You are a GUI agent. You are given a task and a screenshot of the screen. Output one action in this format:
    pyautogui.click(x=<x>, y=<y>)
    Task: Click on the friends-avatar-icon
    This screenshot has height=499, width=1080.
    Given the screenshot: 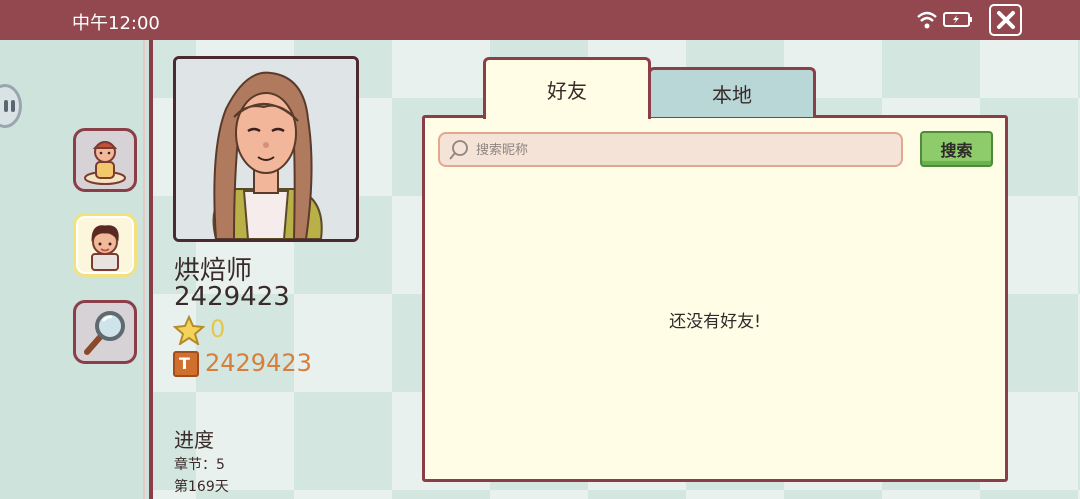 What is the action you would take?
    pyautogui.click(x=105, y=248)
    